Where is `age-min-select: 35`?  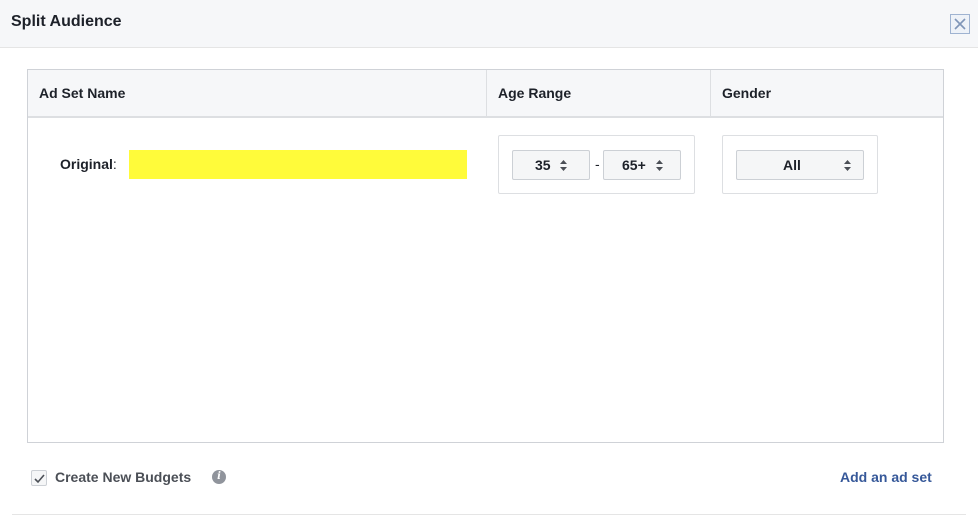
age-min-select: 35 is located at coordinates (551, 165).